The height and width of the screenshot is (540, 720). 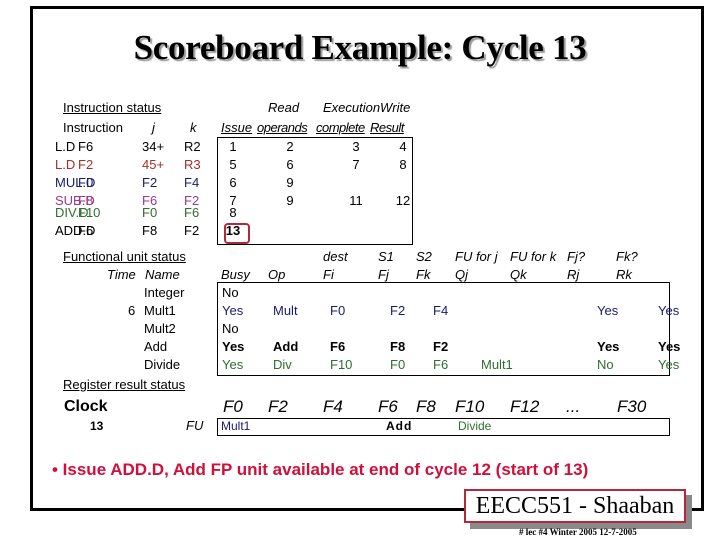 What do you see at coordinates (233, 182) in the screenshot?
I see `instruction-issue: 6` at bounding box center [233, 182].